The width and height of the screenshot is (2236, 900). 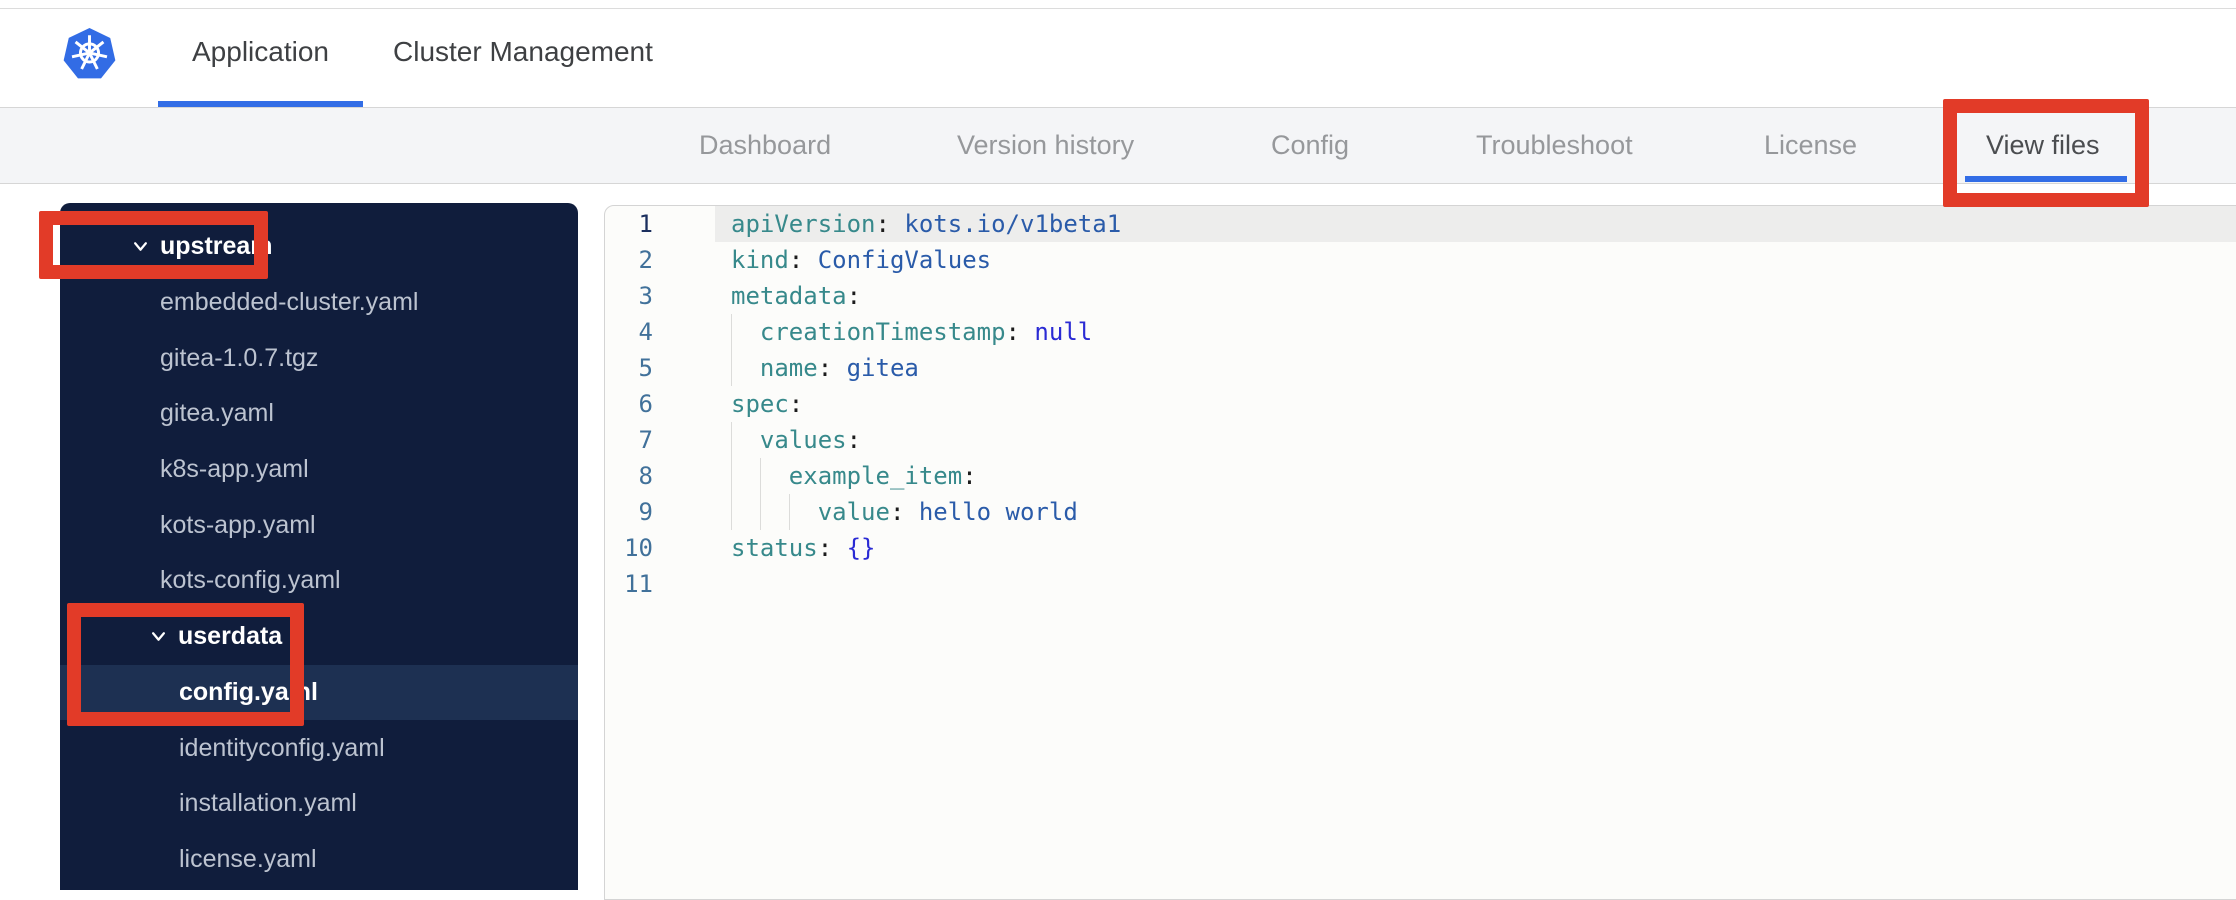 I want to click on folder-label-upstream: upstream, so click(x=216, y=246).